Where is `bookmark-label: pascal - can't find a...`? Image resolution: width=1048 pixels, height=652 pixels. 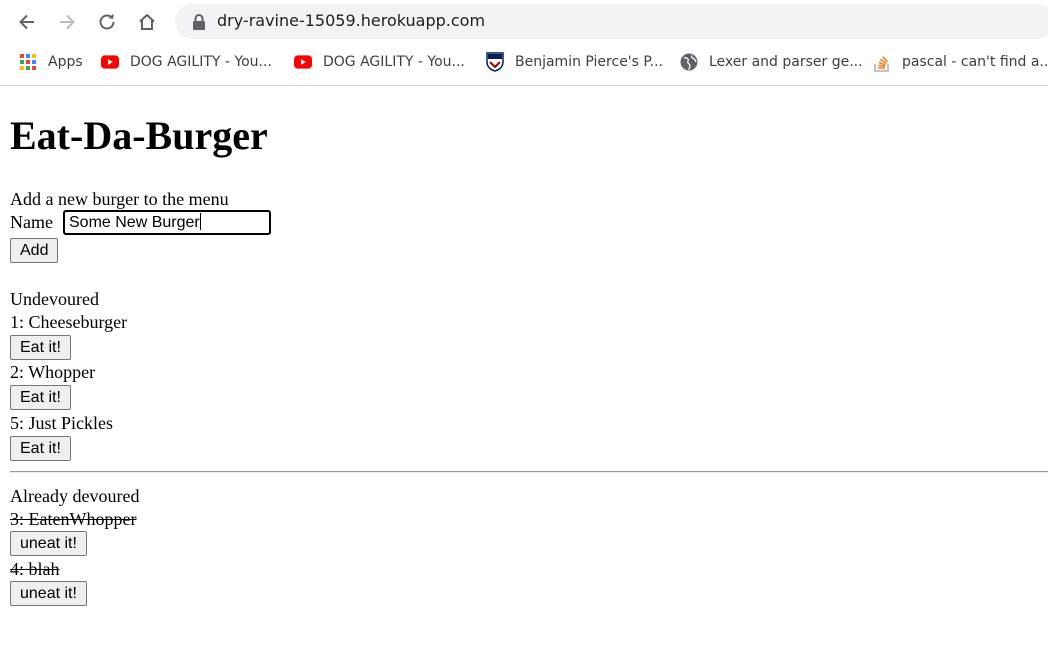
bookmark-label: pascal - can't find a... is located at coordinates (975, 62).